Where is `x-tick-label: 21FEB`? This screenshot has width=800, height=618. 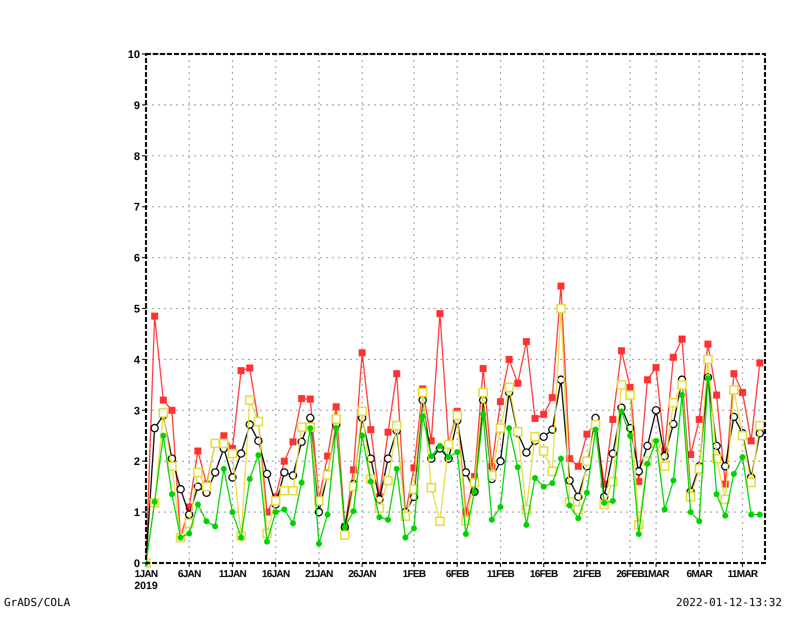 x-tick-label: 21FEB is located at coordinates (587, 574).